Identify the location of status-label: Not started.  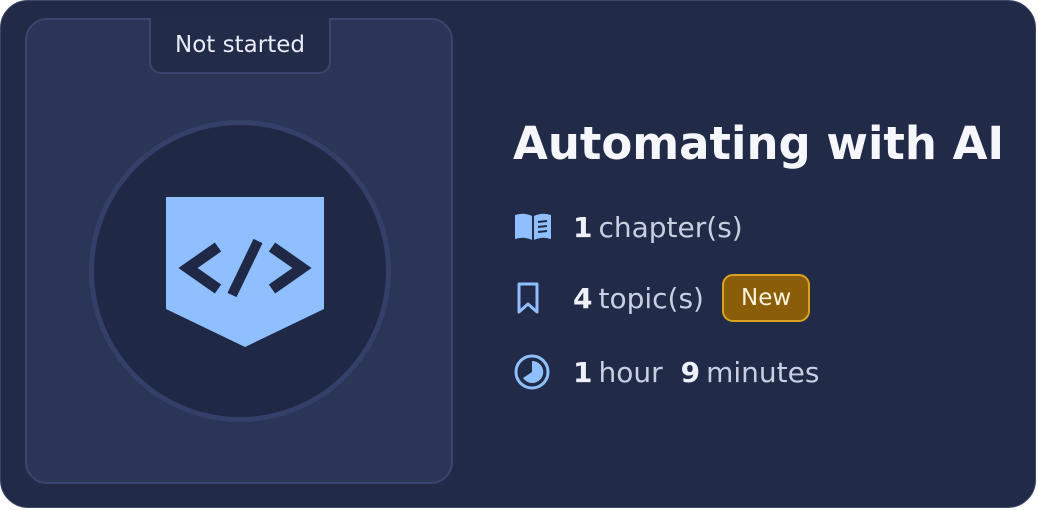
(240, 45).